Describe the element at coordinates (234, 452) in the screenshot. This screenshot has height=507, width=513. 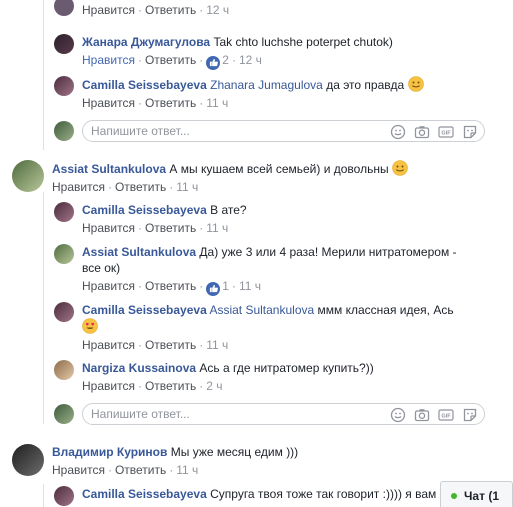
I see `comment-text: Мы уже месяц едим )))` at that location.